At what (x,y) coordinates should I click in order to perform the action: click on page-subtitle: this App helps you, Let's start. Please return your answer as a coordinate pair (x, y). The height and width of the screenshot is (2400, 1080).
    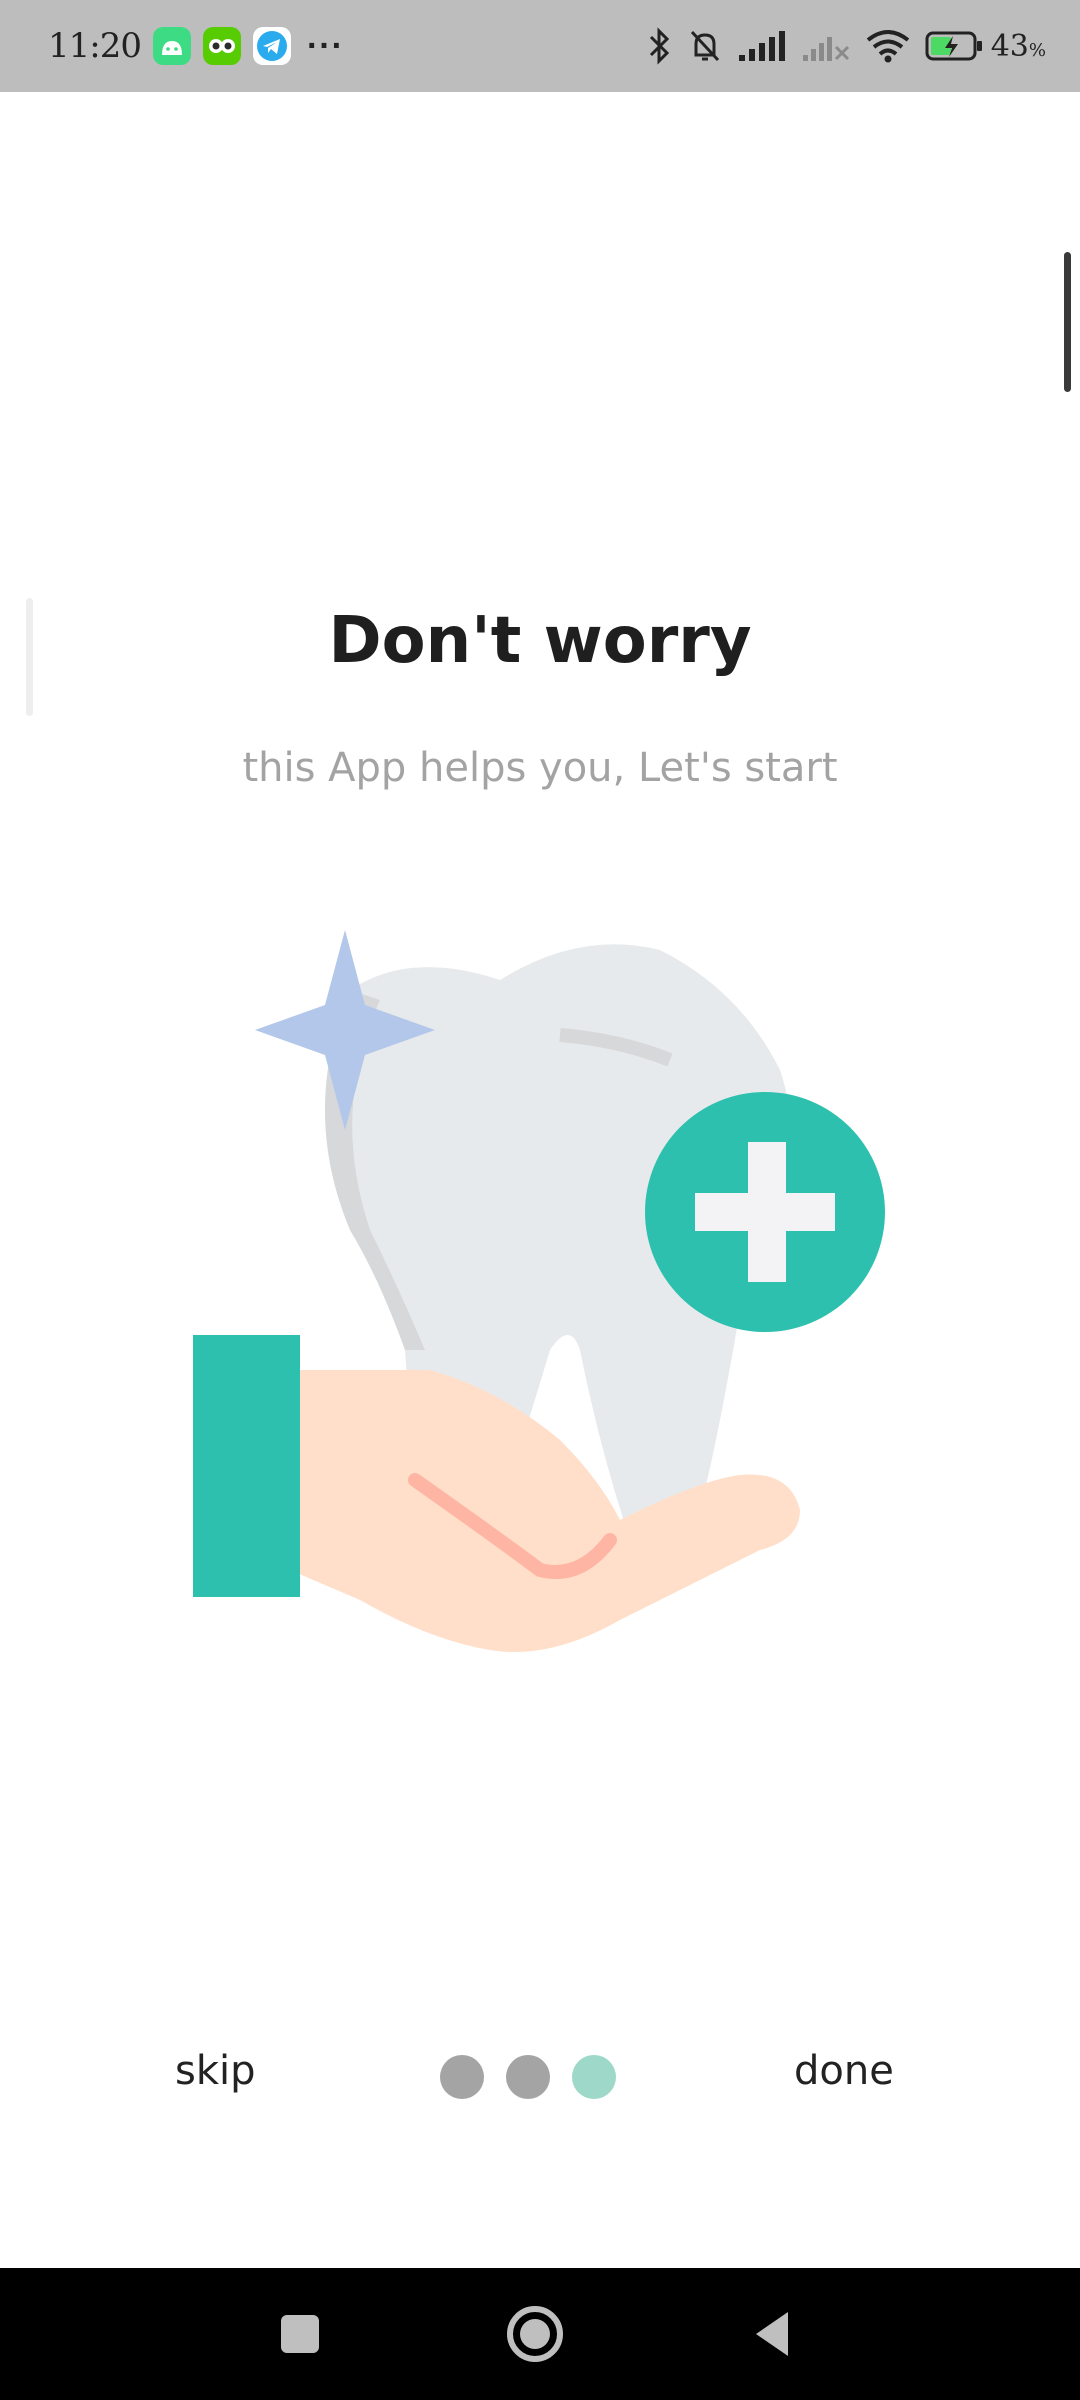
    Looking at the image, I should click on (540, 768).